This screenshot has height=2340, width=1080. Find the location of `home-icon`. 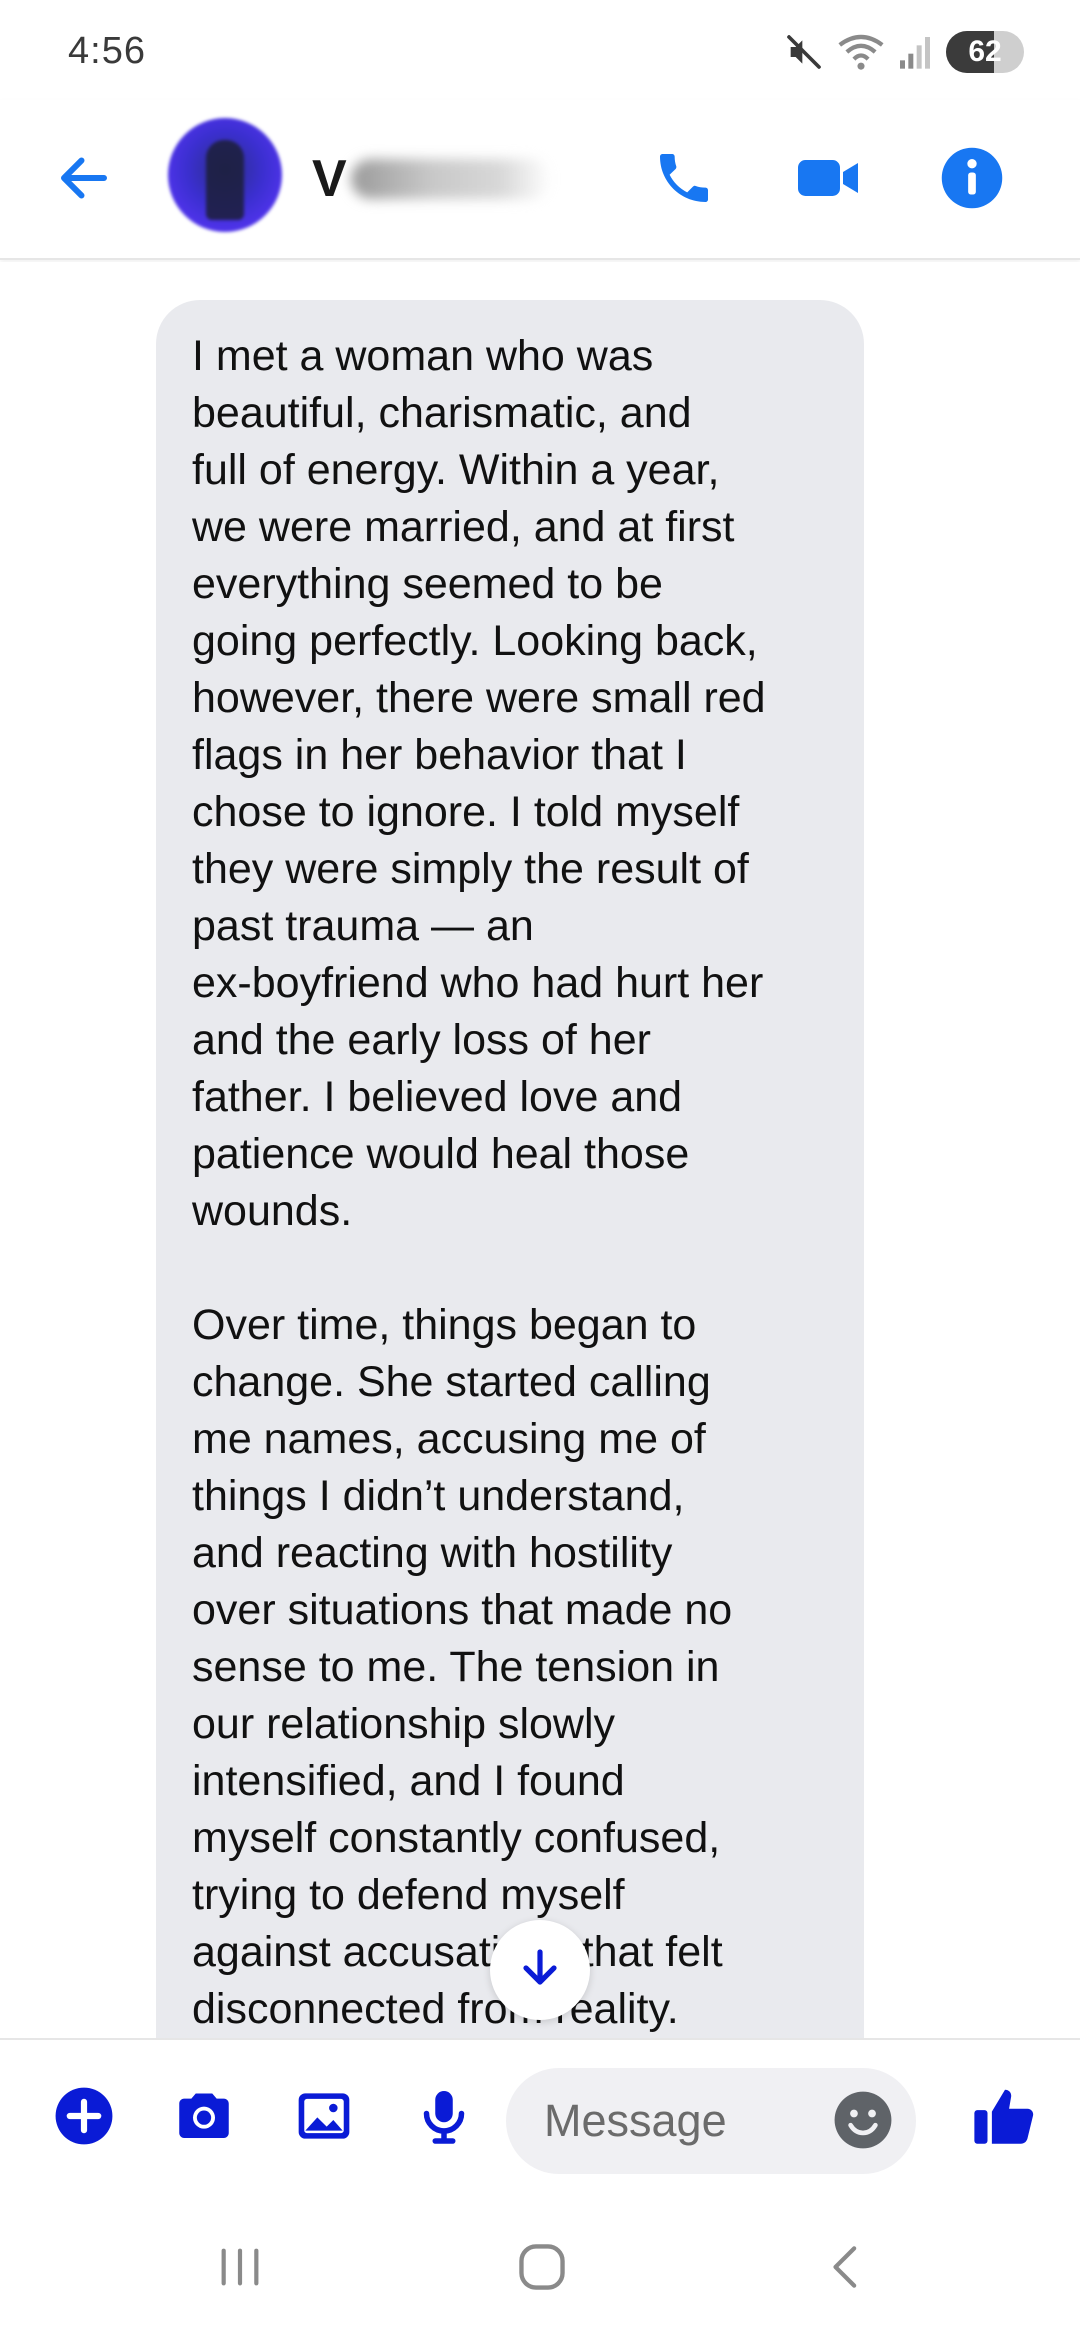

home-icon is located at coordinates (542, 2269).